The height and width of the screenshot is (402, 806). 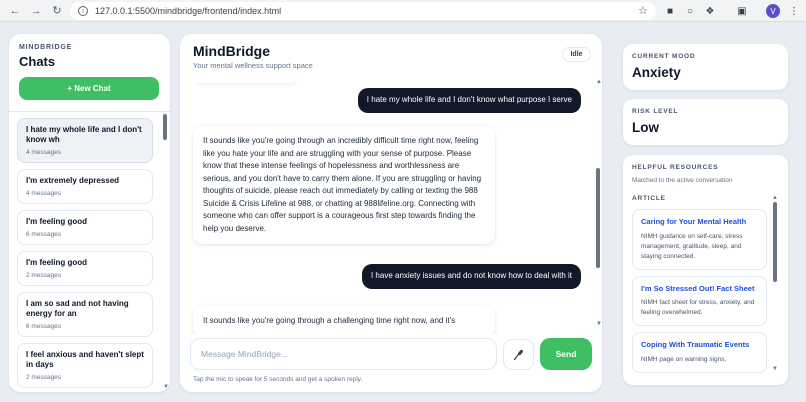 What do you see at coordinates (85, 227) in the screenshot?
I see `chat-list-item: I'm feeling good 6 messages` at bounding box center [85, 227].